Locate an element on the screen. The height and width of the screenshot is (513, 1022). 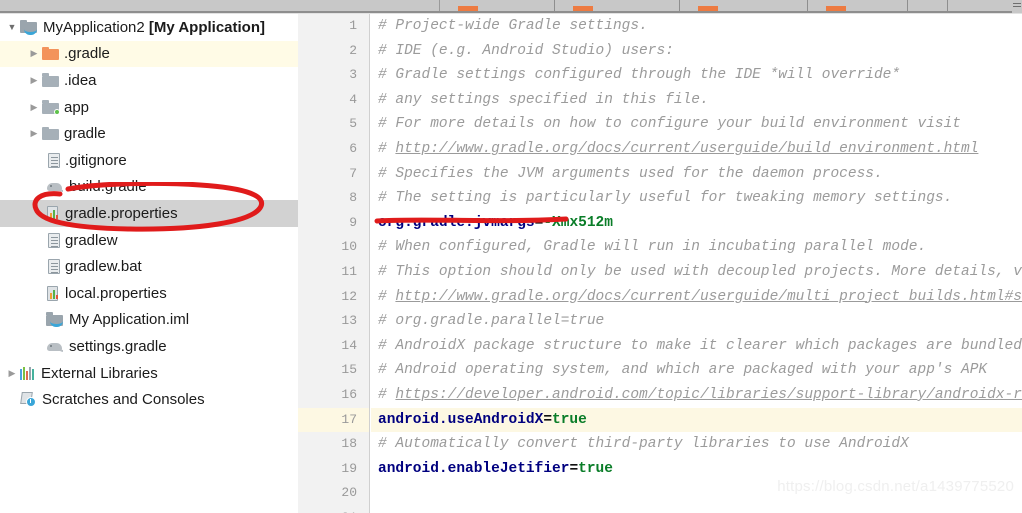
code-line: # IDE (e.g. Android Studio) users: is located at coordinates (696, 51).